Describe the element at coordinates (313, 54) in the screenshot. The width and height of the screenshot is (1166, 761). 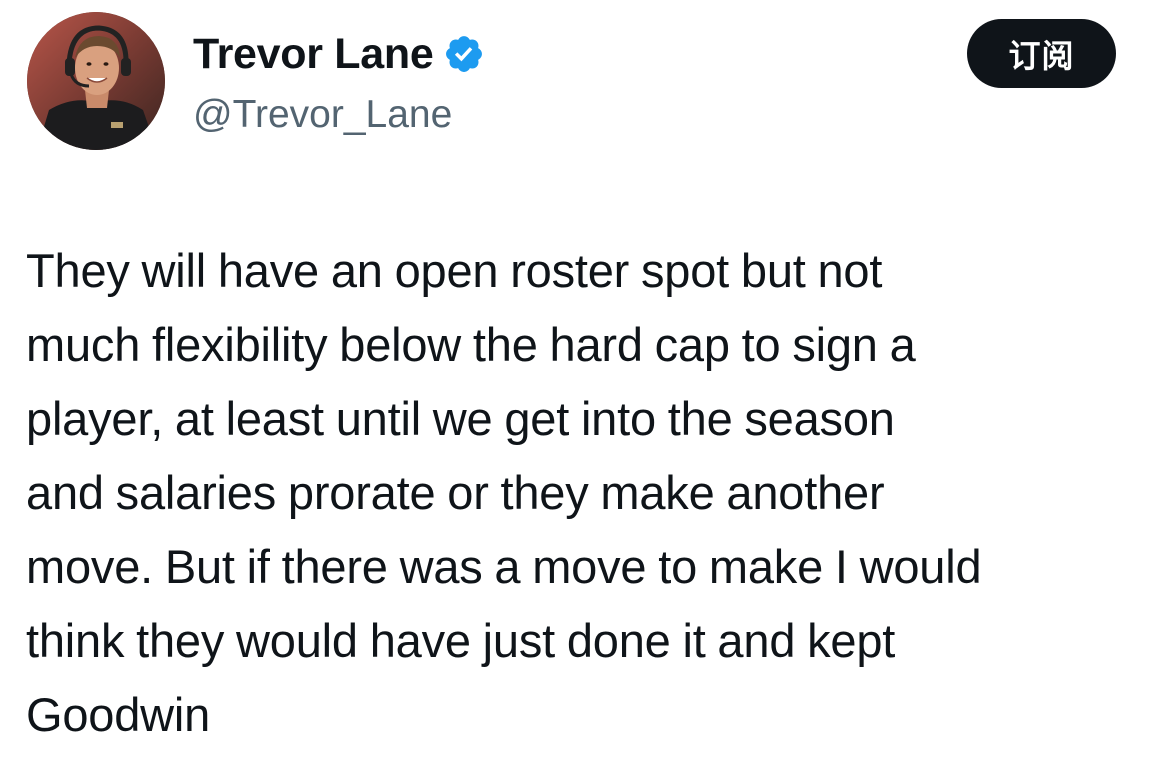
I see `author-display-name: Trevor Lane` at that location.